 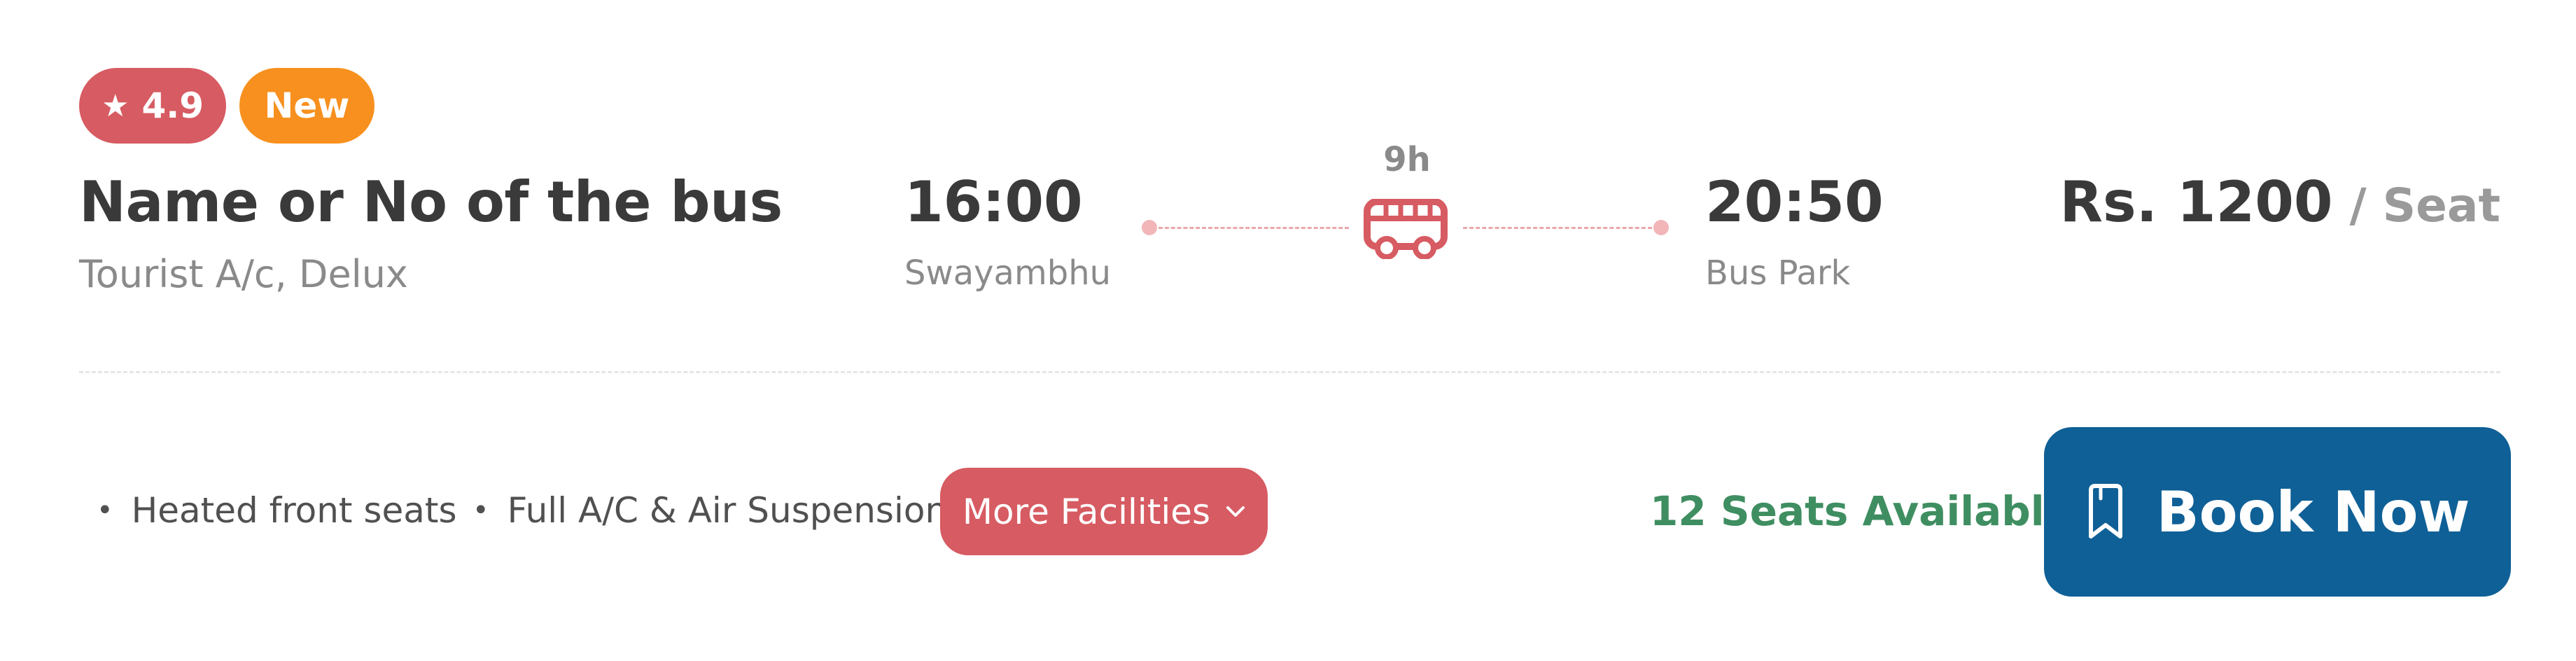 What do you see at coordinates (306, 106) in the screenshot?
I see `new-badge: New` at bounding box center [306, 106].